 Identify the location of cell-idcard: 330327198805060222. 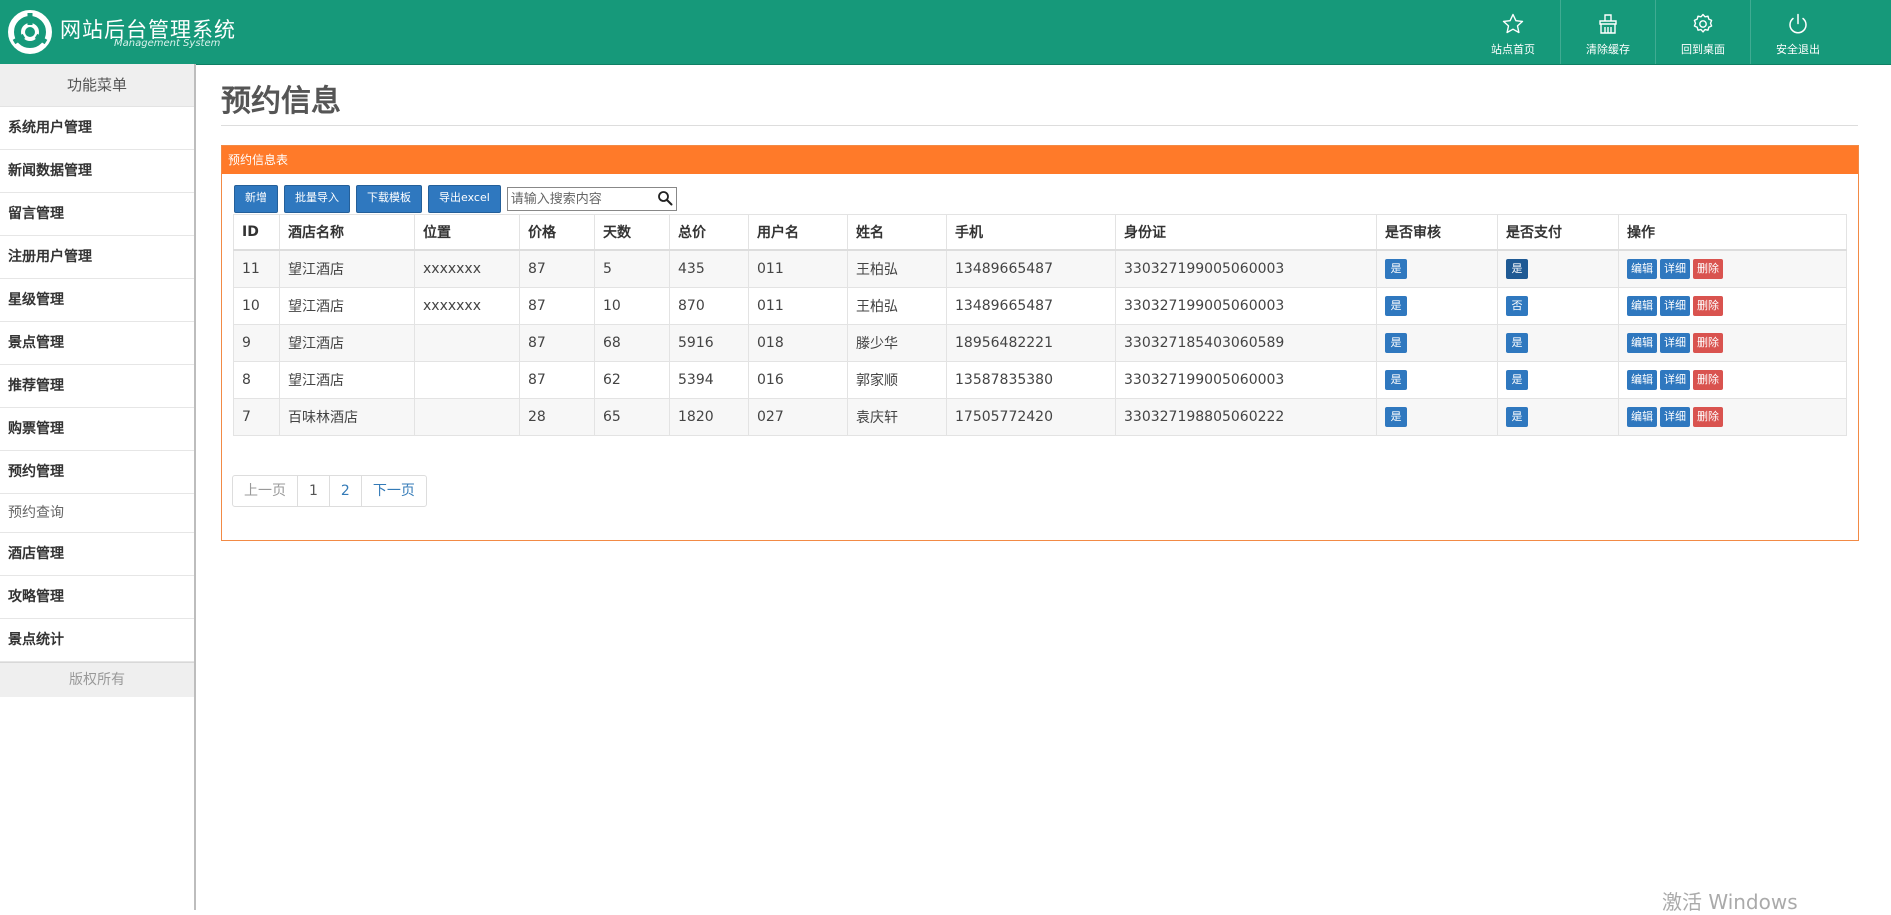
(1246, 417).